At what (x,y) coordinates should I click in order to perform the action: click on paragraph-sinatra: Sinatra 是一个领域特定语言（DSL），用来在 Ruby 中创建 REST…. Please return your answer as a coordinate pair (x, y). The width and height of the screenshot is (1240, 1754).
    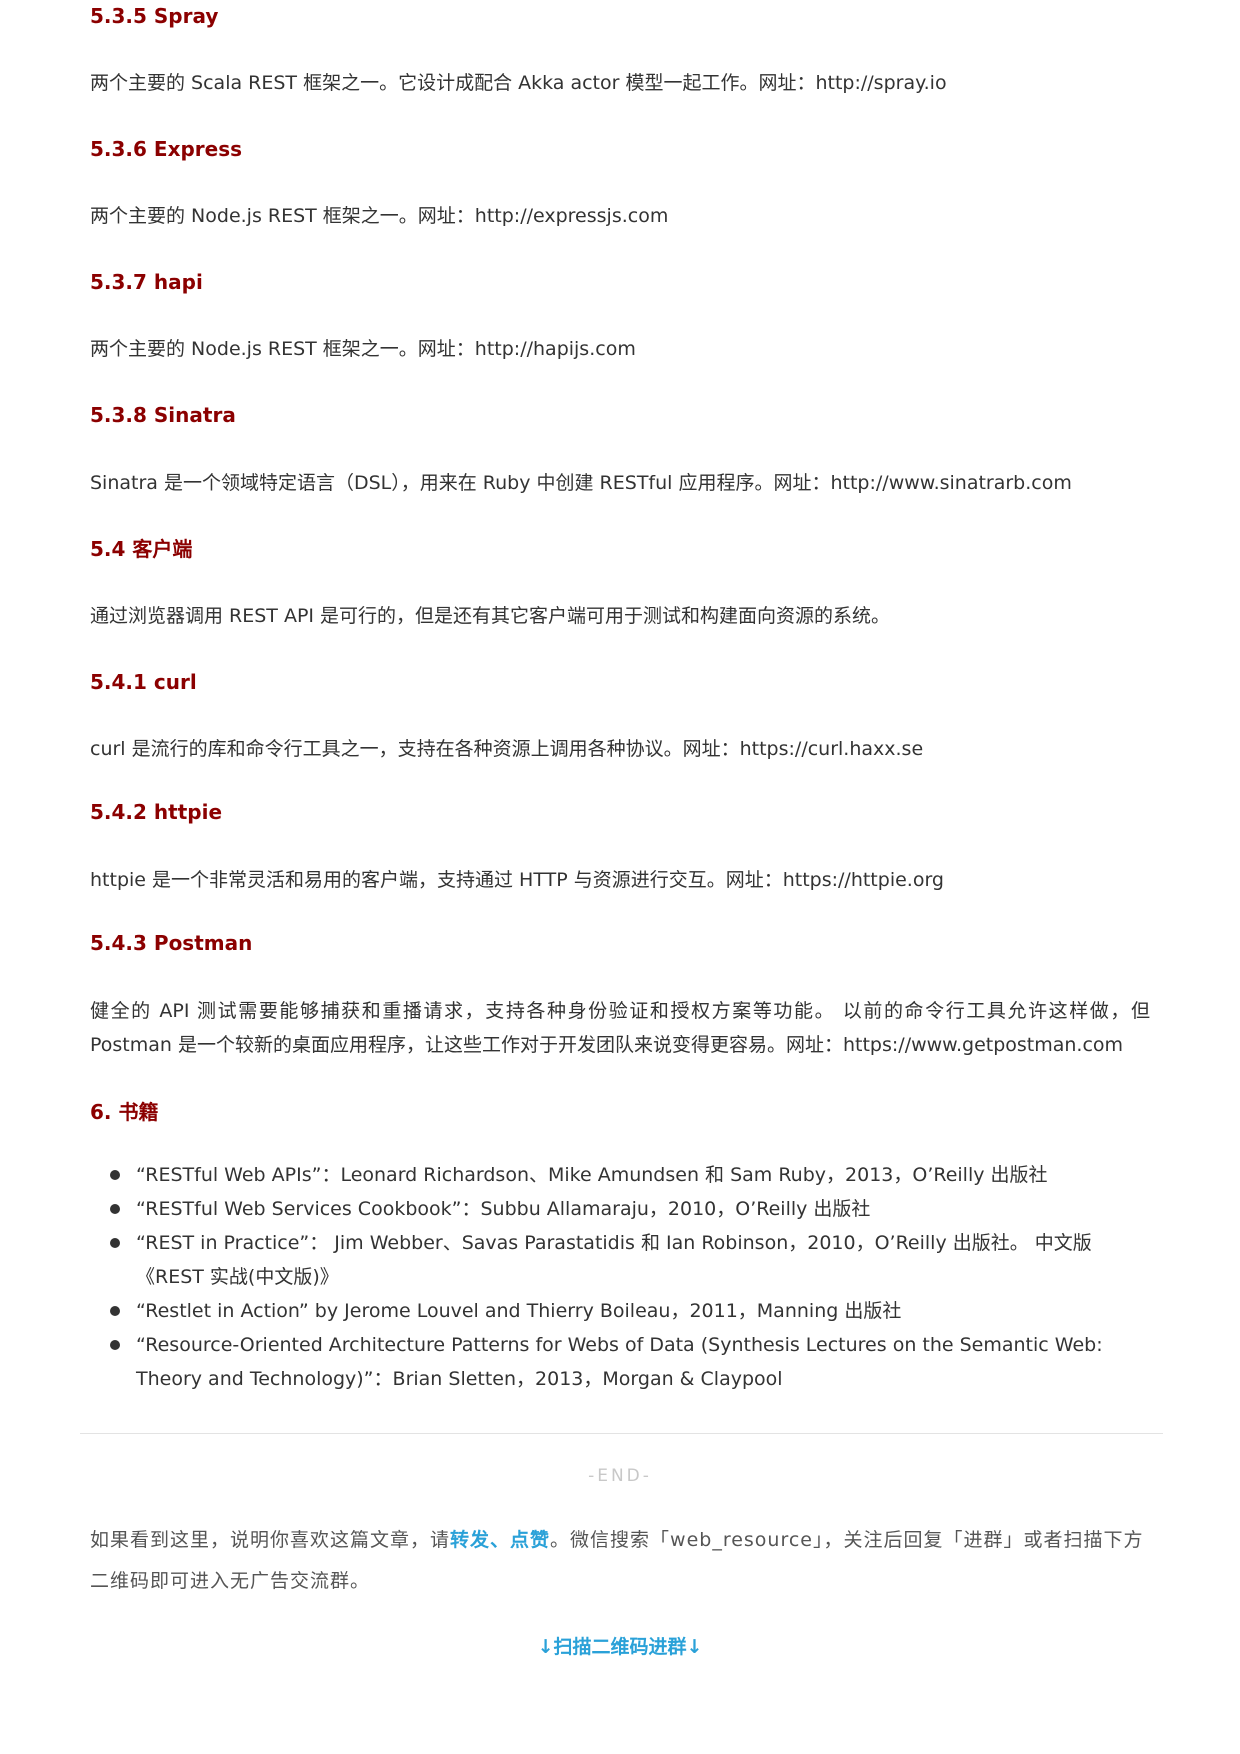
    Looking at the image, I should click on (581, 483).